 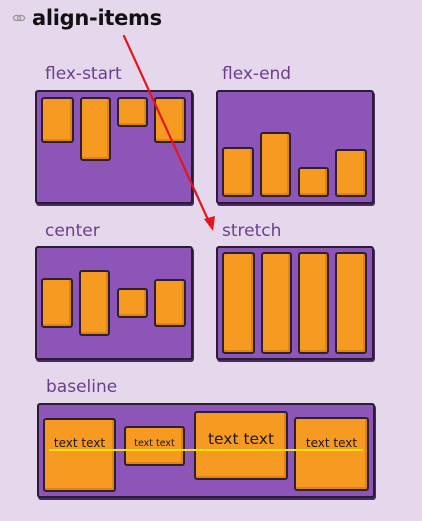 I want to click on section-heading: align-items, so click(x=87, y=18).